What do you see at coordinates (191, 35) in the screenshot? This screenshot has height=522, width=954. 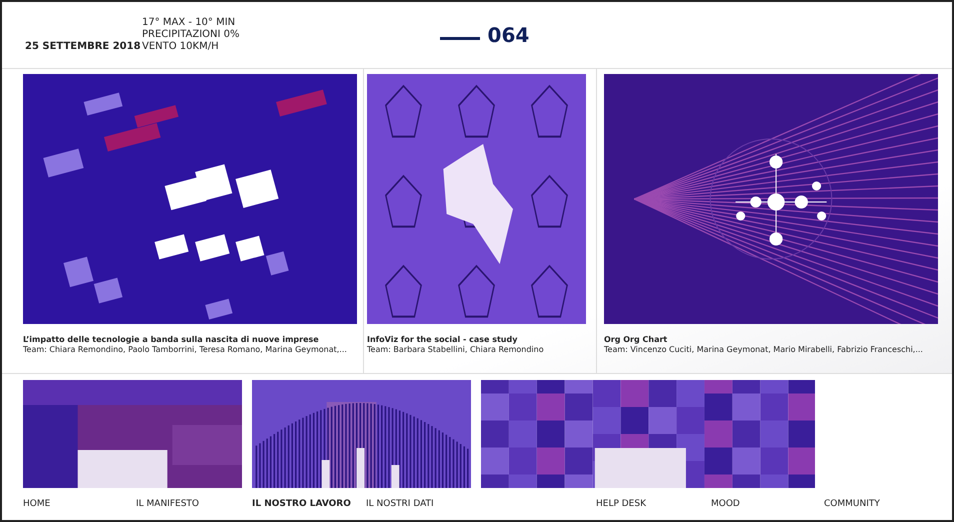 I see `weather-line: PRECIPITAZIONI 0%` at bounding box center [191, 35].